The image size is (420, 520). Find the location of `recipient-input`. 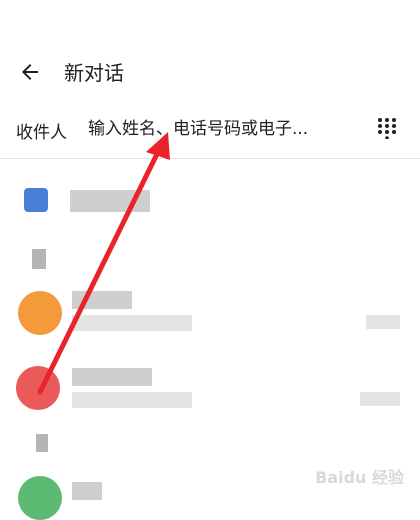

recipient-input is located at coordinates (223, 129).